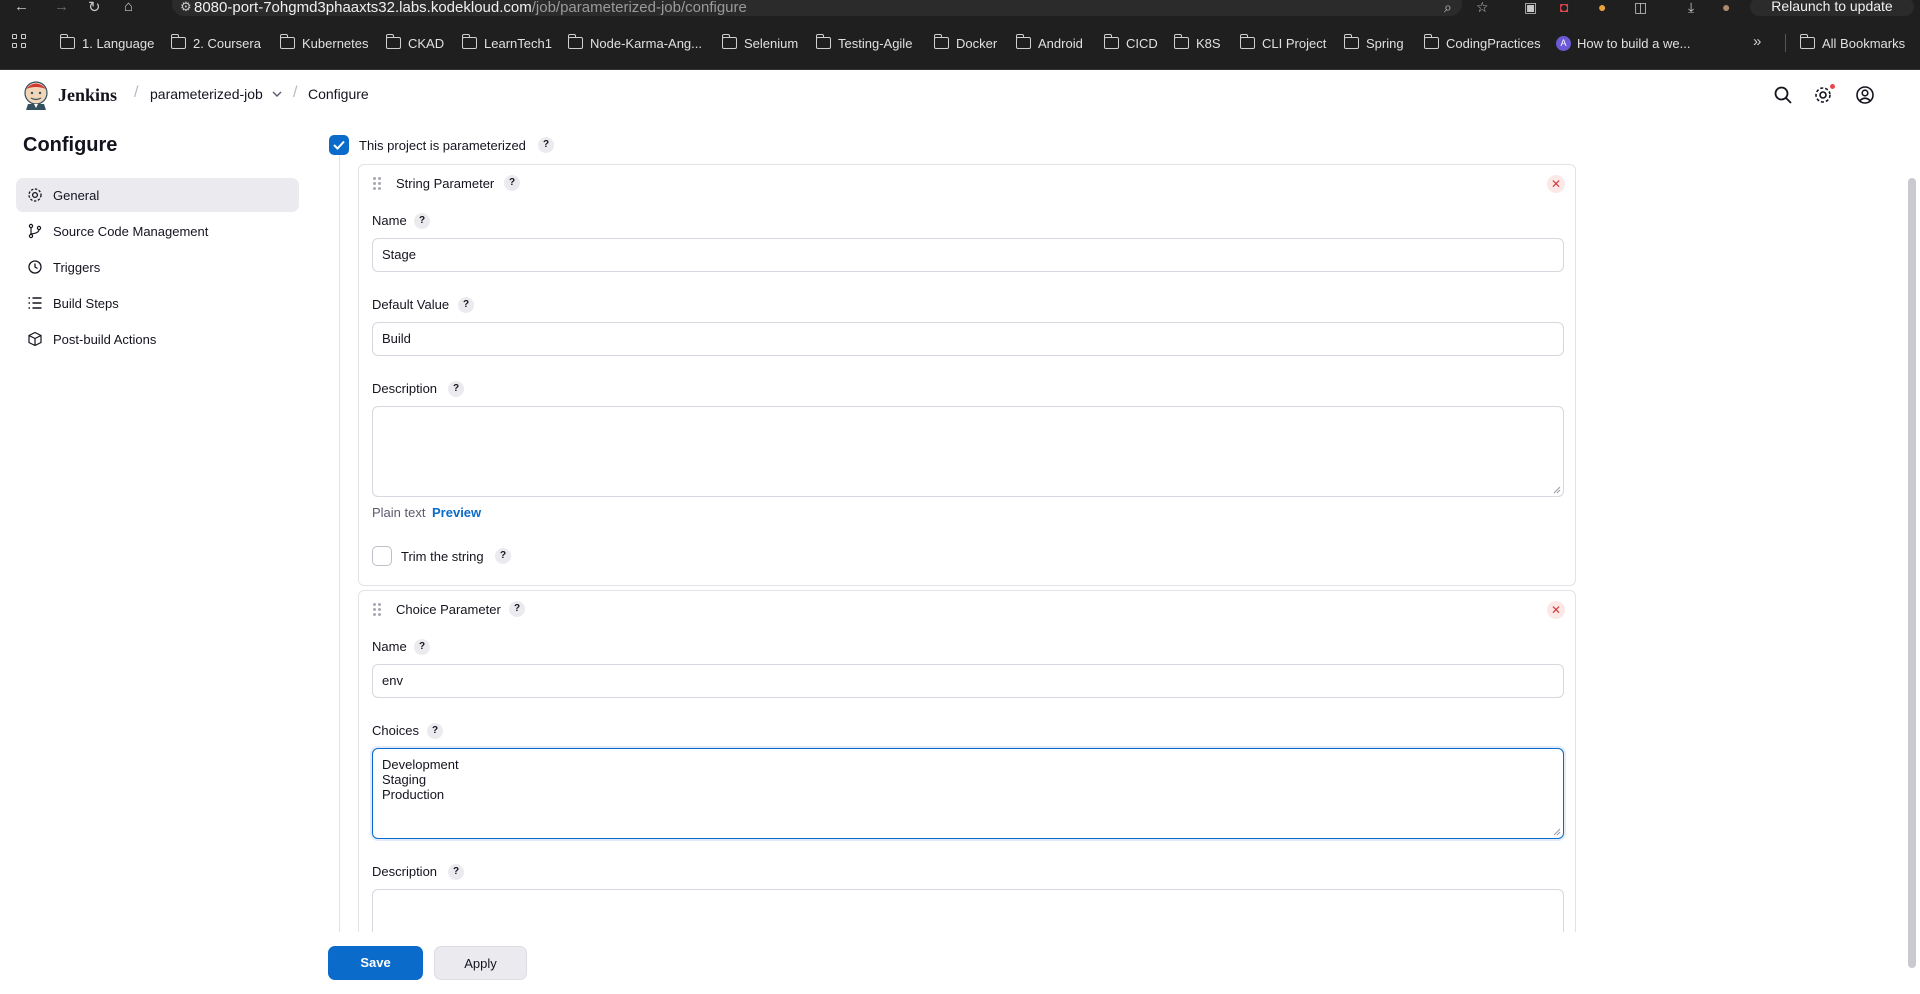 This screenshot has height=994, width=1920. Describe the element at coordinates (968, 339) in the screenshot. I see `default-value-input: Build` at that location.